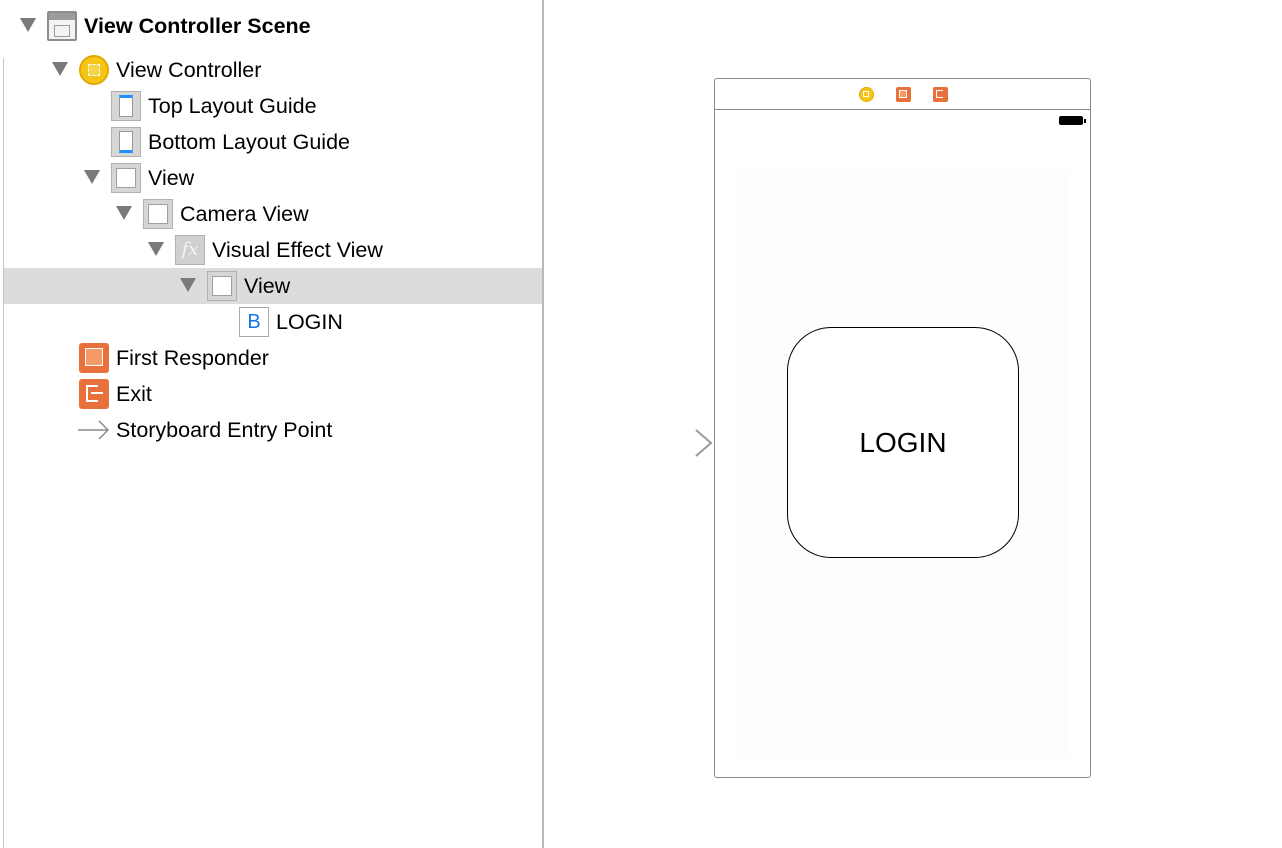  Describe the element at coordinates (297, 250) in the screenshot. I see `outline-item-label: Visual Effect View` at that location.